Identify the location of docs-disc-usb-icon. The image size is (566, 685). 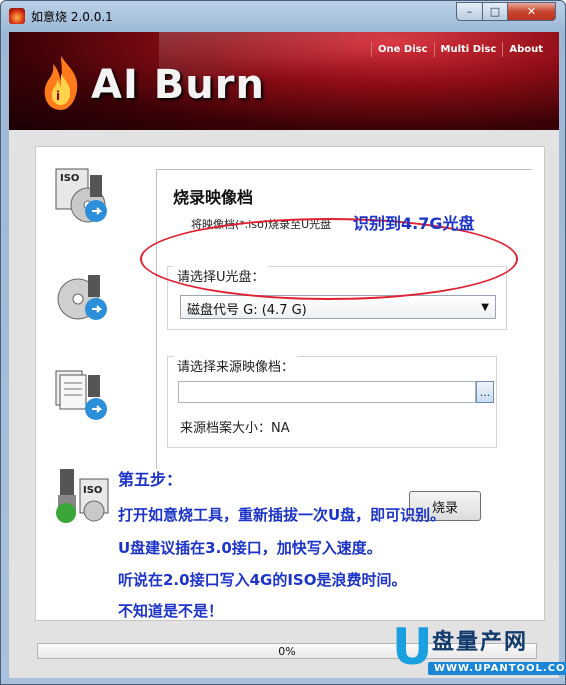
(83, 396).